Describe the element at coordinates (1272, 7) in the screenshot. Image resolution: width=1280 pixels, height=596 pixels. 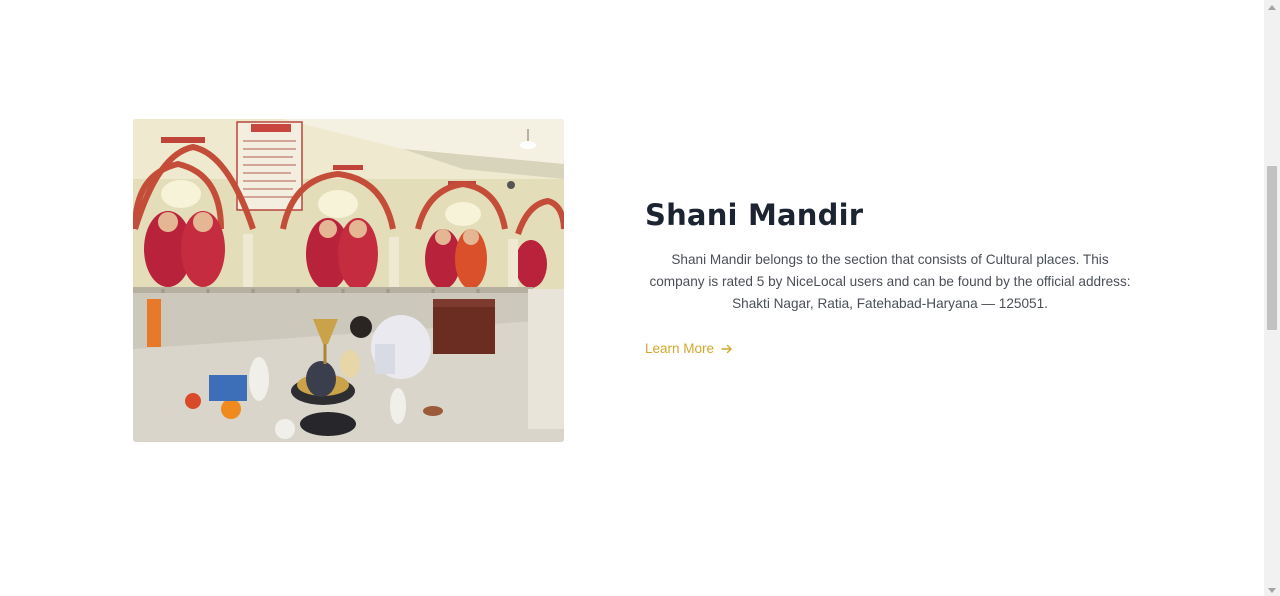
I see `triangle-up-icon` at that location.